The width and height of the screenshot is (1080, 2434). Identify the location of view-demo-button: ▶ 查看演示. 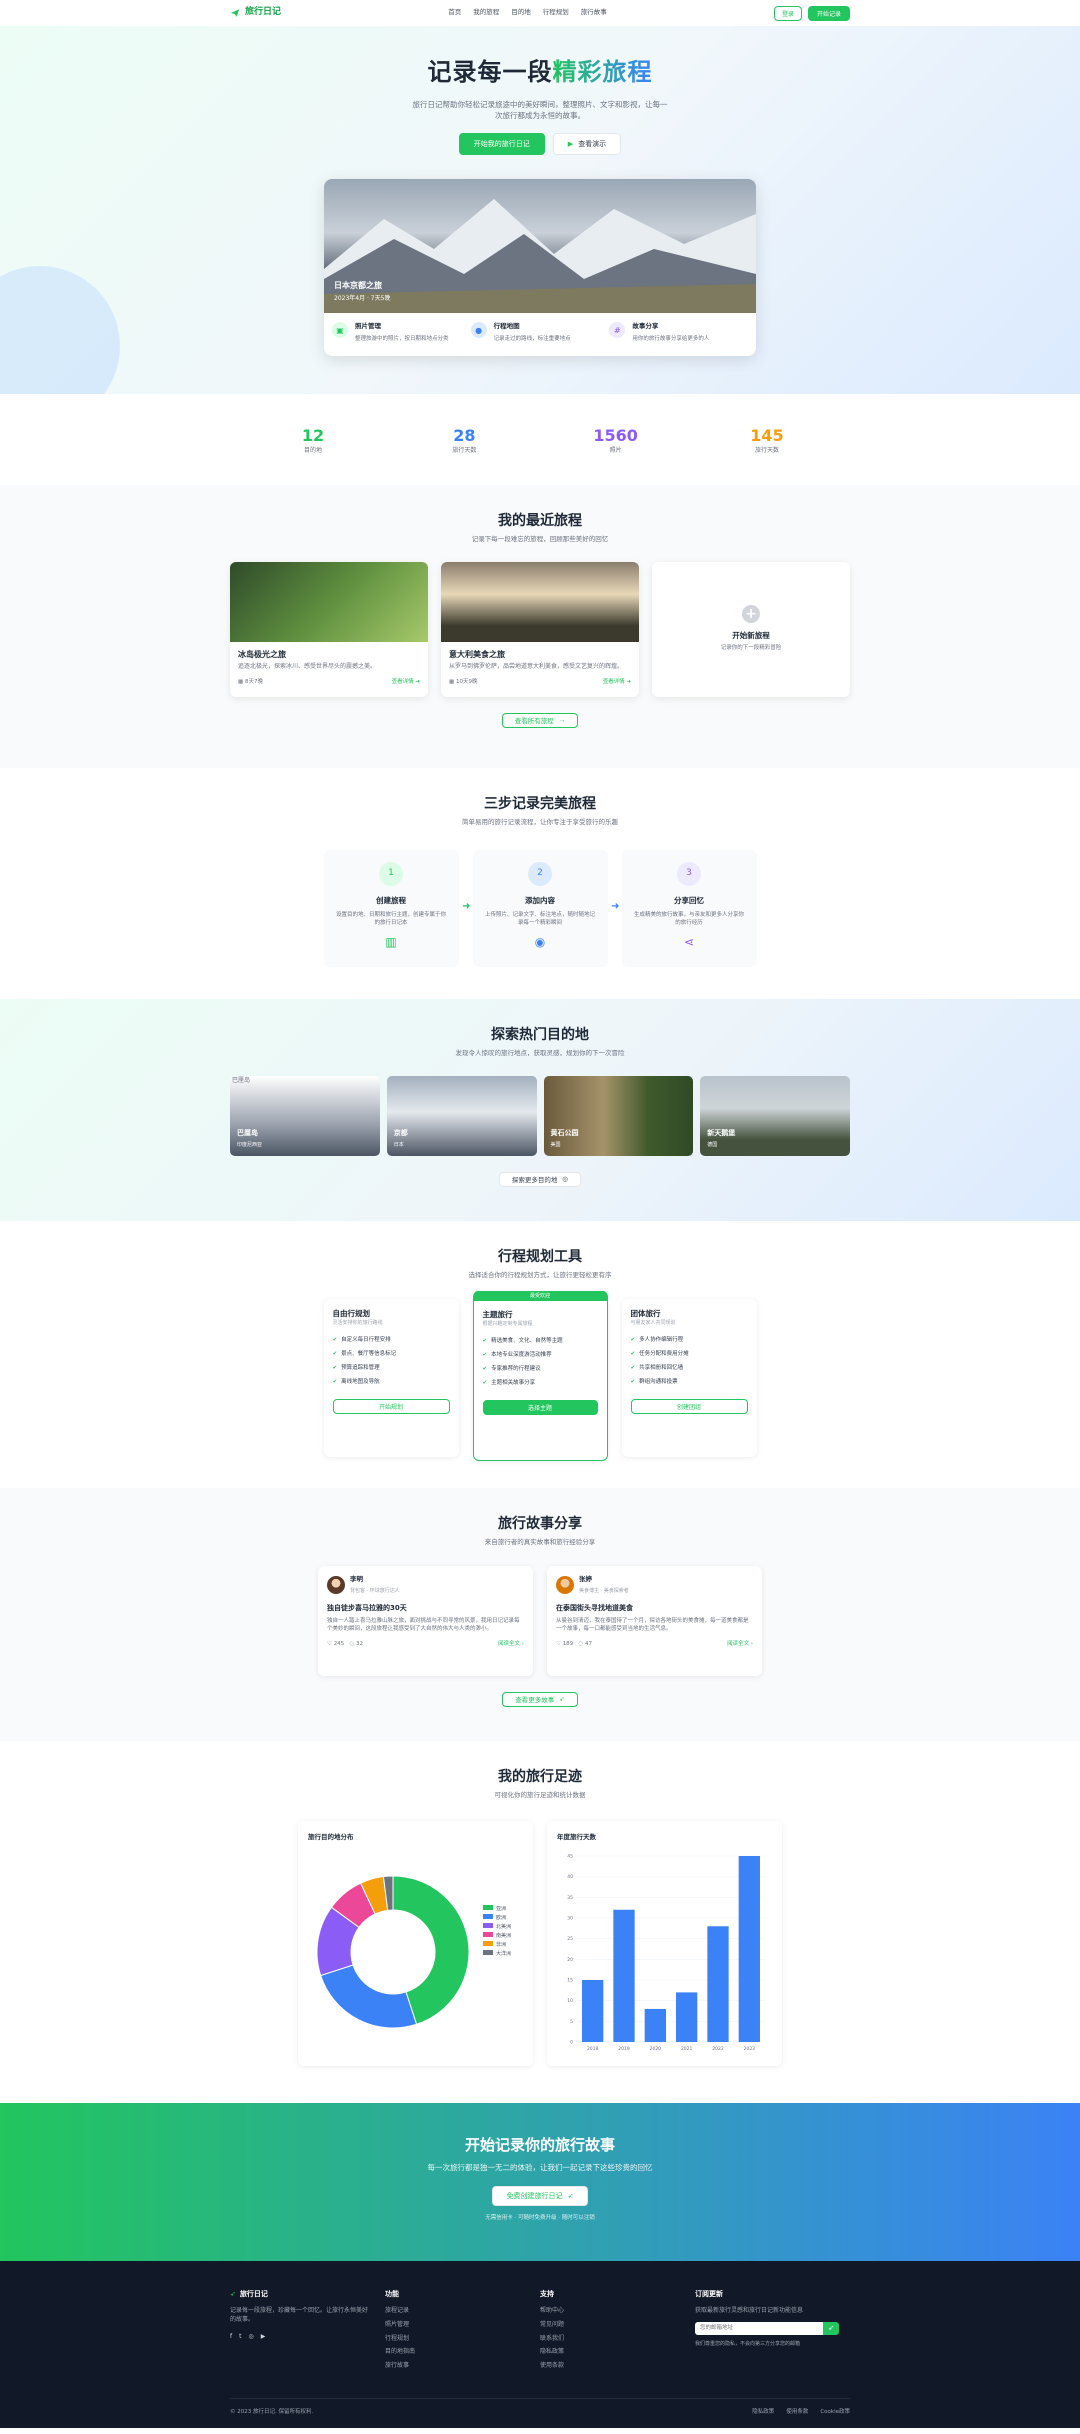
(587, 144).